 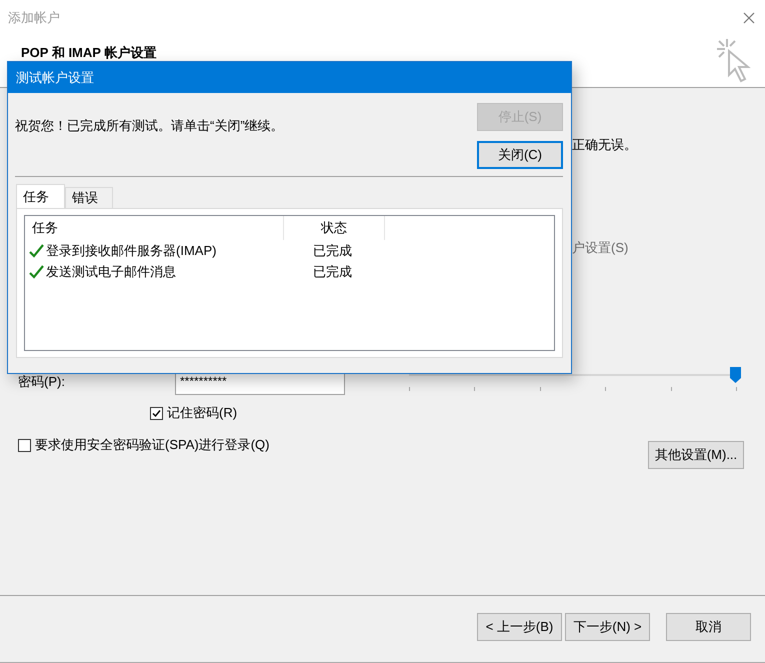 What do you see at coordinates (520, 155) in the screenshot?
I see `dialog-button: 关闭(C)` at bounding box center [520, 155].